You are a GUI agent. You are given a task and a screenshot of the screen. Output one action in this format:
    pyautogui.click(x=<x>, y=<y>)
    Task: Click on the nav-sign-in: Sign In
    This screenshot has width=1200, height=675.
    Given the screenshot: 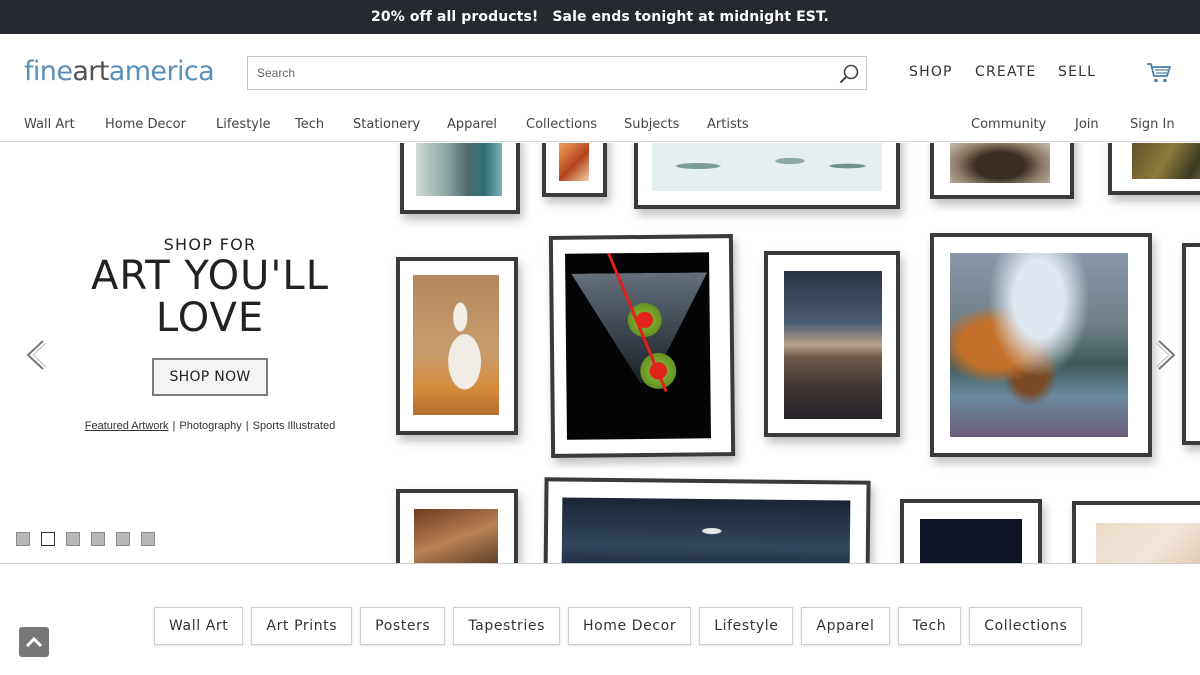 What is the action you would take?
    pyautogui.click(x=1152, y=124)
    